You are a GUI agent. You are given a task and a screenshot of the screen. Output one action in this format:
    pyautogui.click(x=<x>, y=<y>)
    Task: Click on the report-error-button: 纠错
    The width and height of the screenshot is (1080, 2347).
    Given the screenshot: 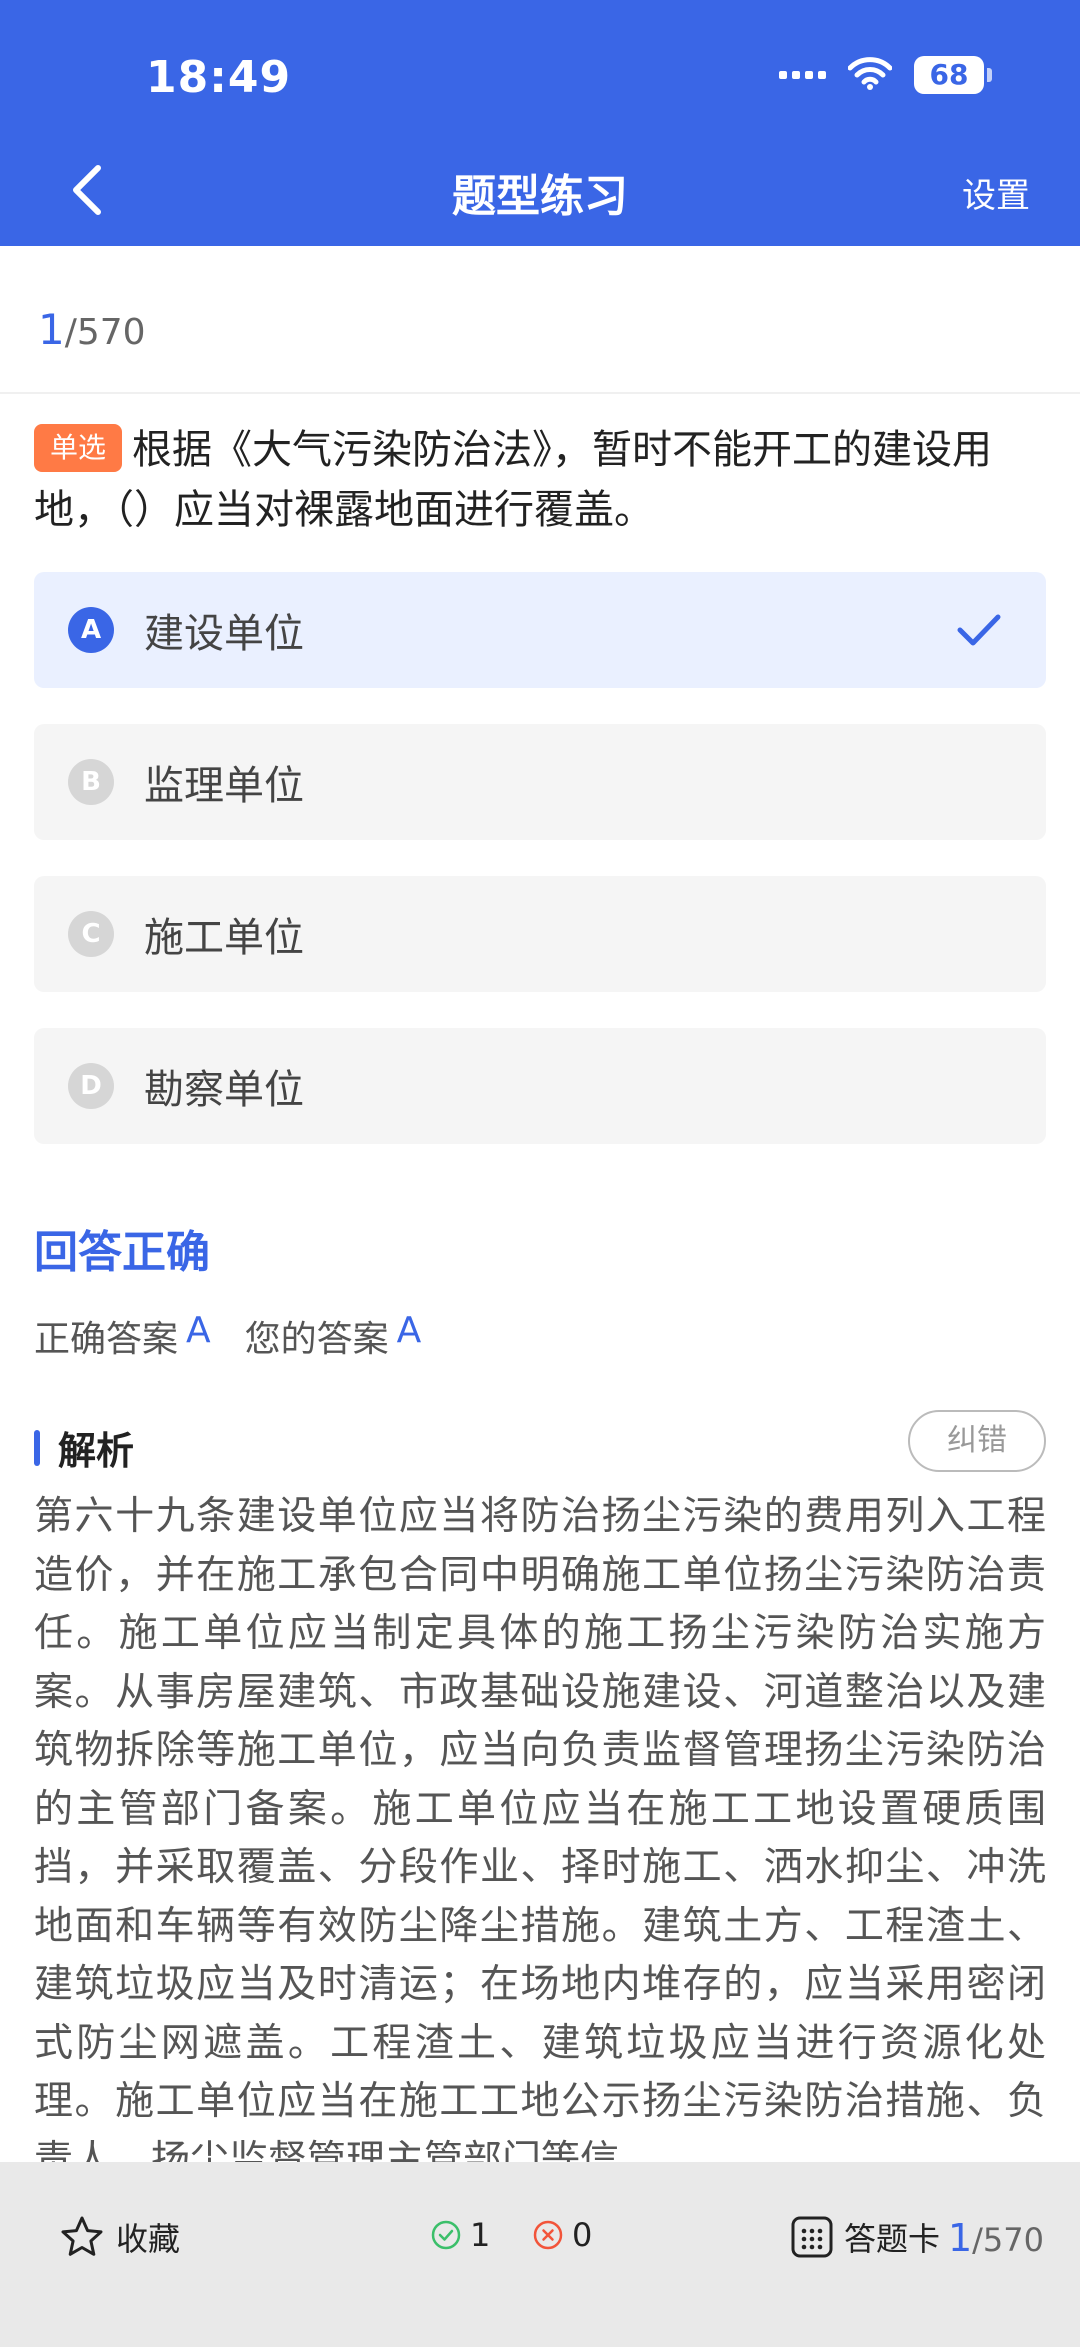 What is the action you would take?
    pyautogui.click(x=977, y=1441)
    